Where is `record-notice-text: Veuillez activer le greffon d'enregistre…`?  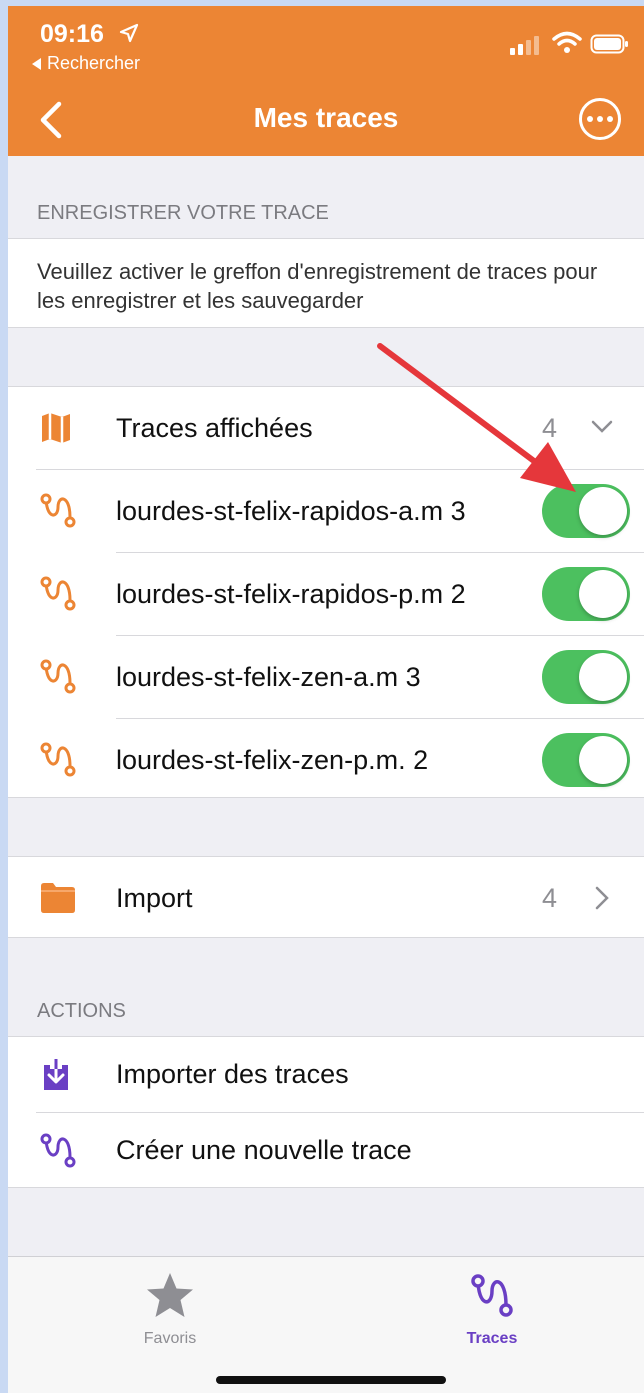
record-notice-text: Veuillez activer le greffon d'enregistre… is located at coordinates (317, 286).